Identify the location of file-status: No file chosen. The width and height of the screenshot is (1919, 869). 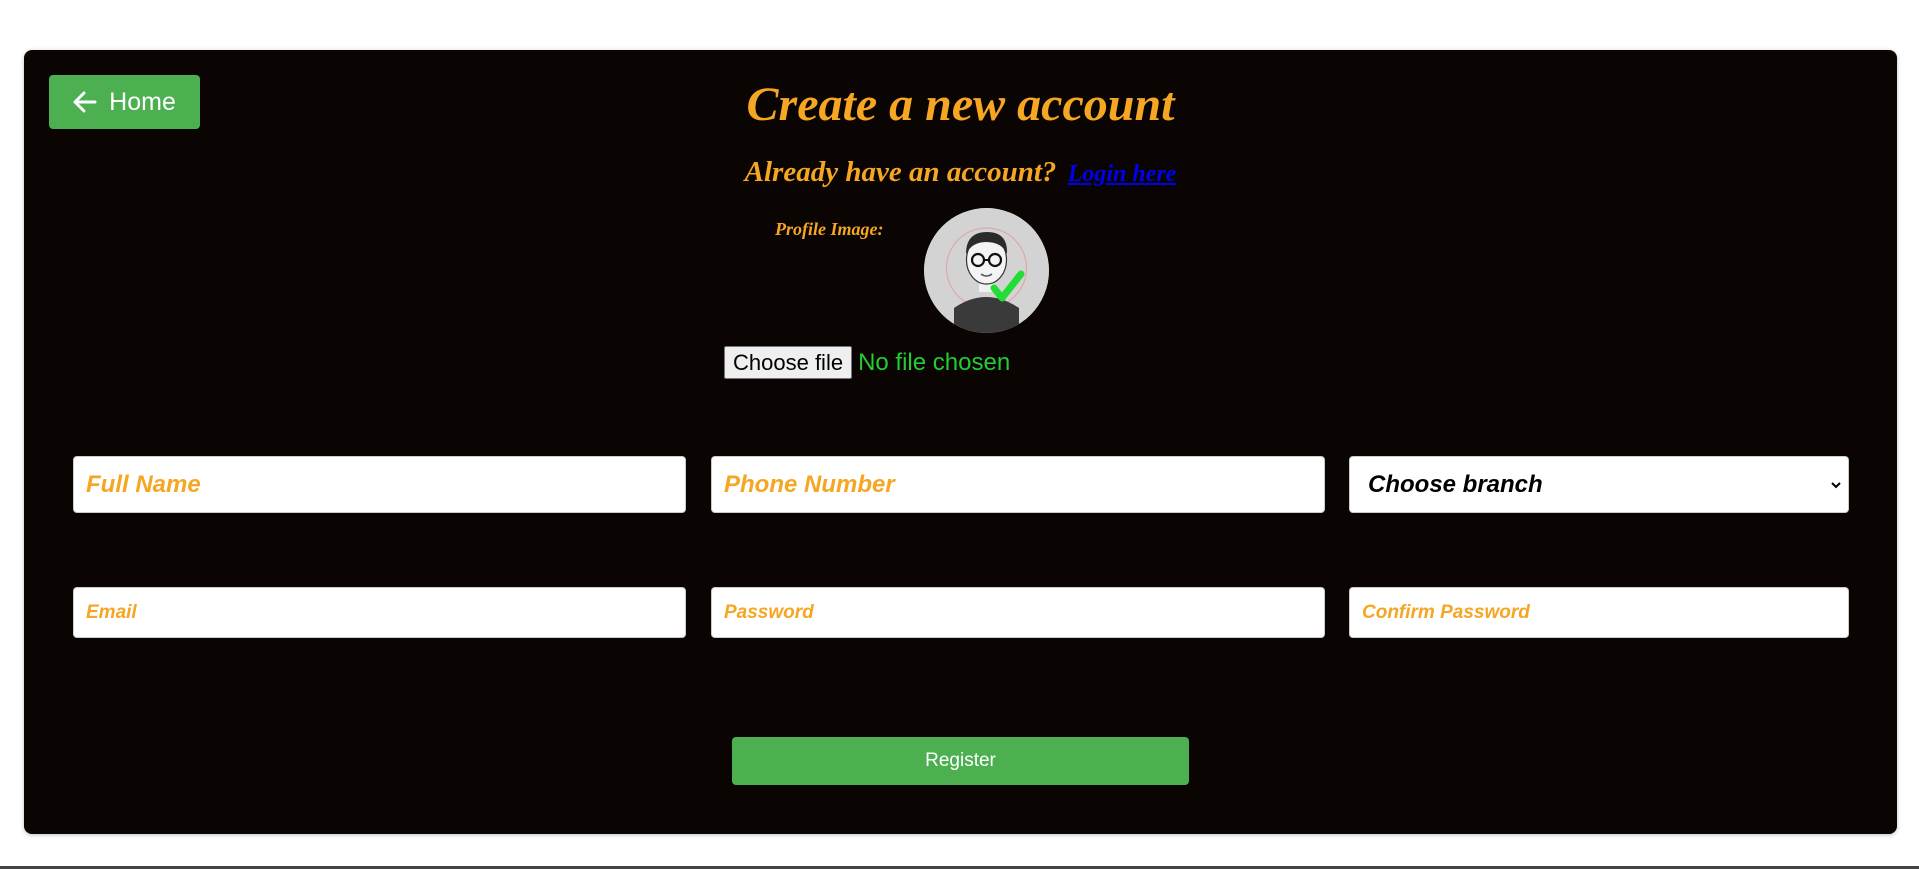
(934, 362).